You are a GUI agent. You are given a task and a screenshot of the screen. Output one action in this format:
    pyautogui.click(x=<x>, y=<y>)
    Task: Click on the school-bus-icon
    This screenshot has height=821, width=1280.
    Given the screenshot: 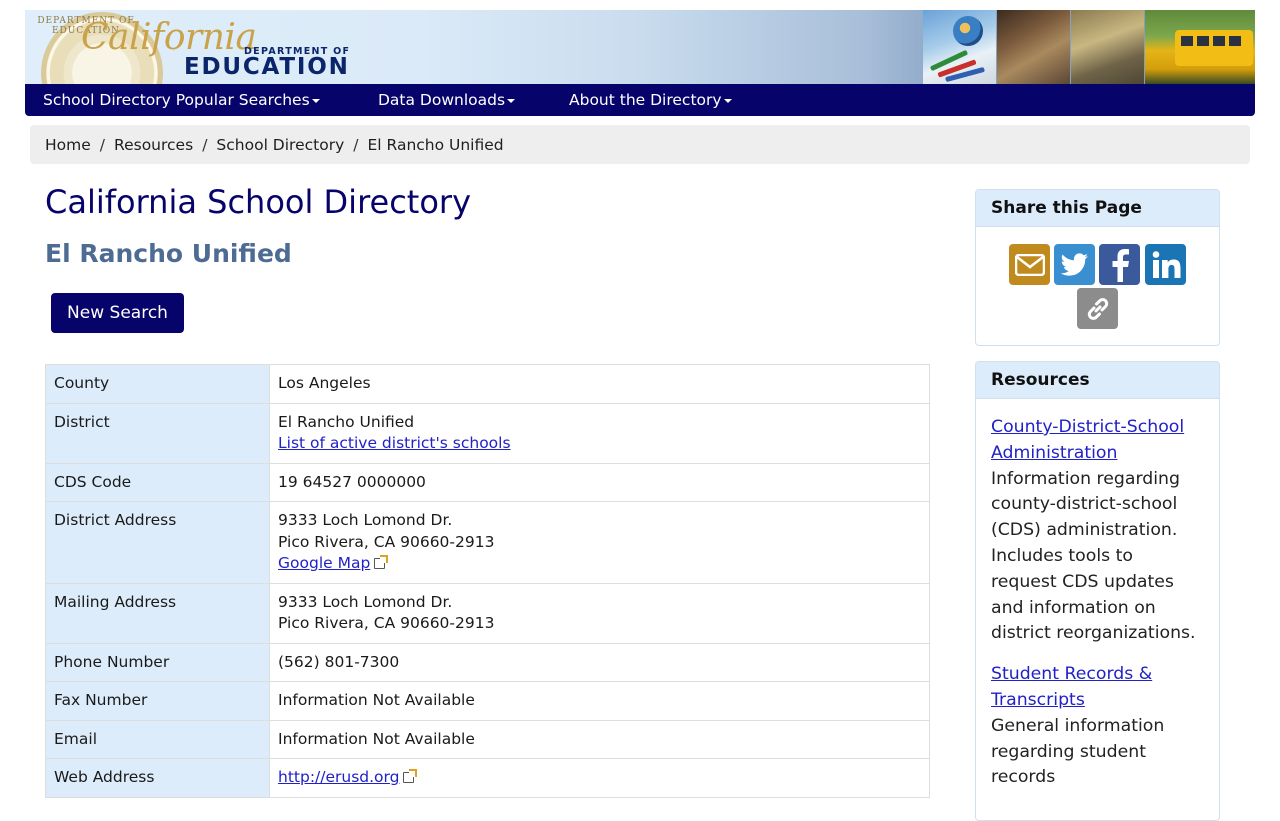 What is the action you would take?
    pyautogui.click(x=1214, y=48)
    